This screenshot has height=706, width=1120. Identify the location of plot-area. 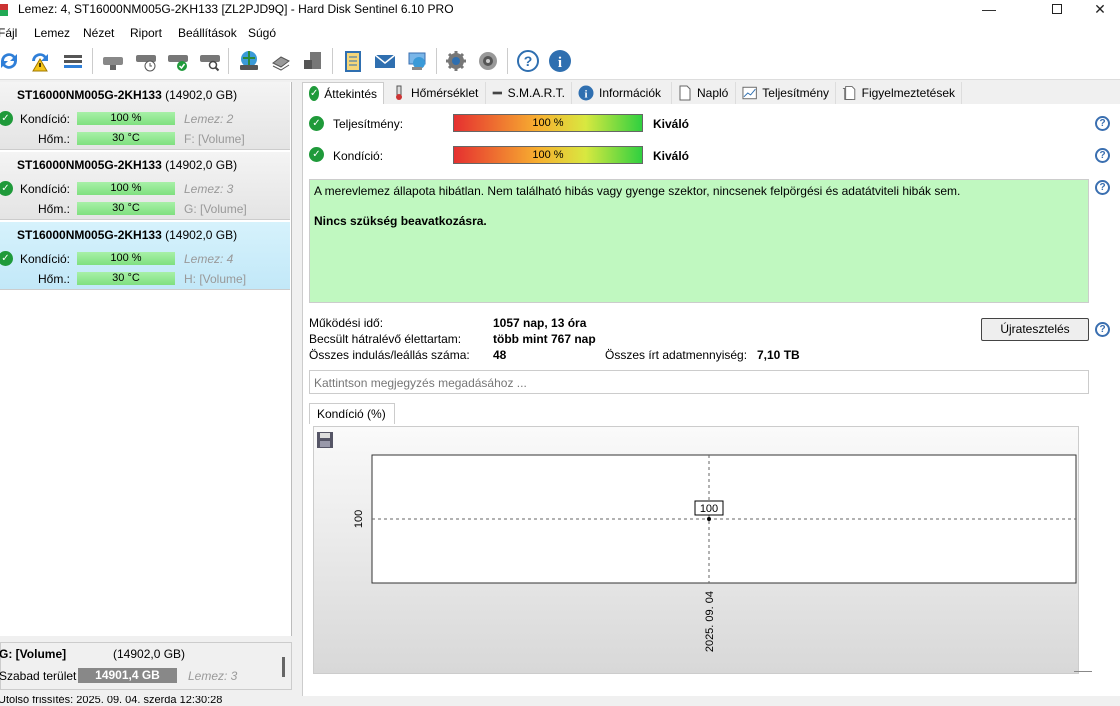
(724, 519).